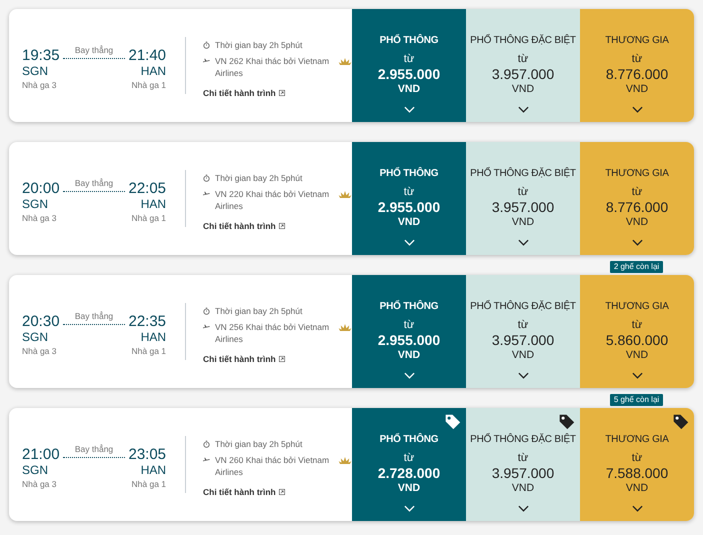 The width and height of the screenshot is (703, 535). Describe the element at coordinates (272, 67) in the screenshot. I see `flight-operator: VN 262 Khai thác bởi Vietnam Airlines` at that location.